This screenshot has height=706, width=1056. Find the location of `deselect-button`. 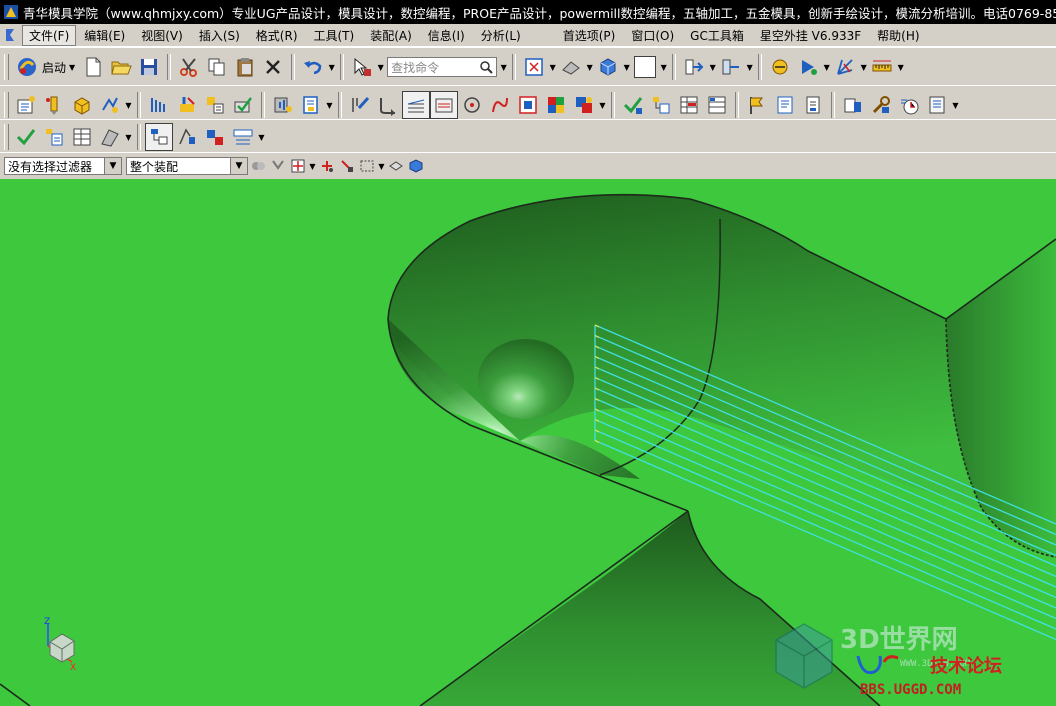

deselect-button is located at coordinates (396, 166).